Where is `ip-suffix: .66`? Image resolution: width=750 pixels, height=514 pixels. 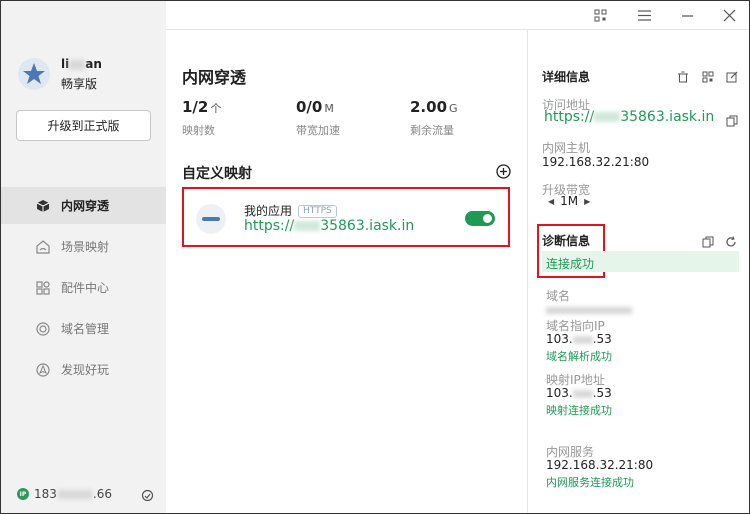
ip-suffix: .66 is located at coordinates (102, 494).